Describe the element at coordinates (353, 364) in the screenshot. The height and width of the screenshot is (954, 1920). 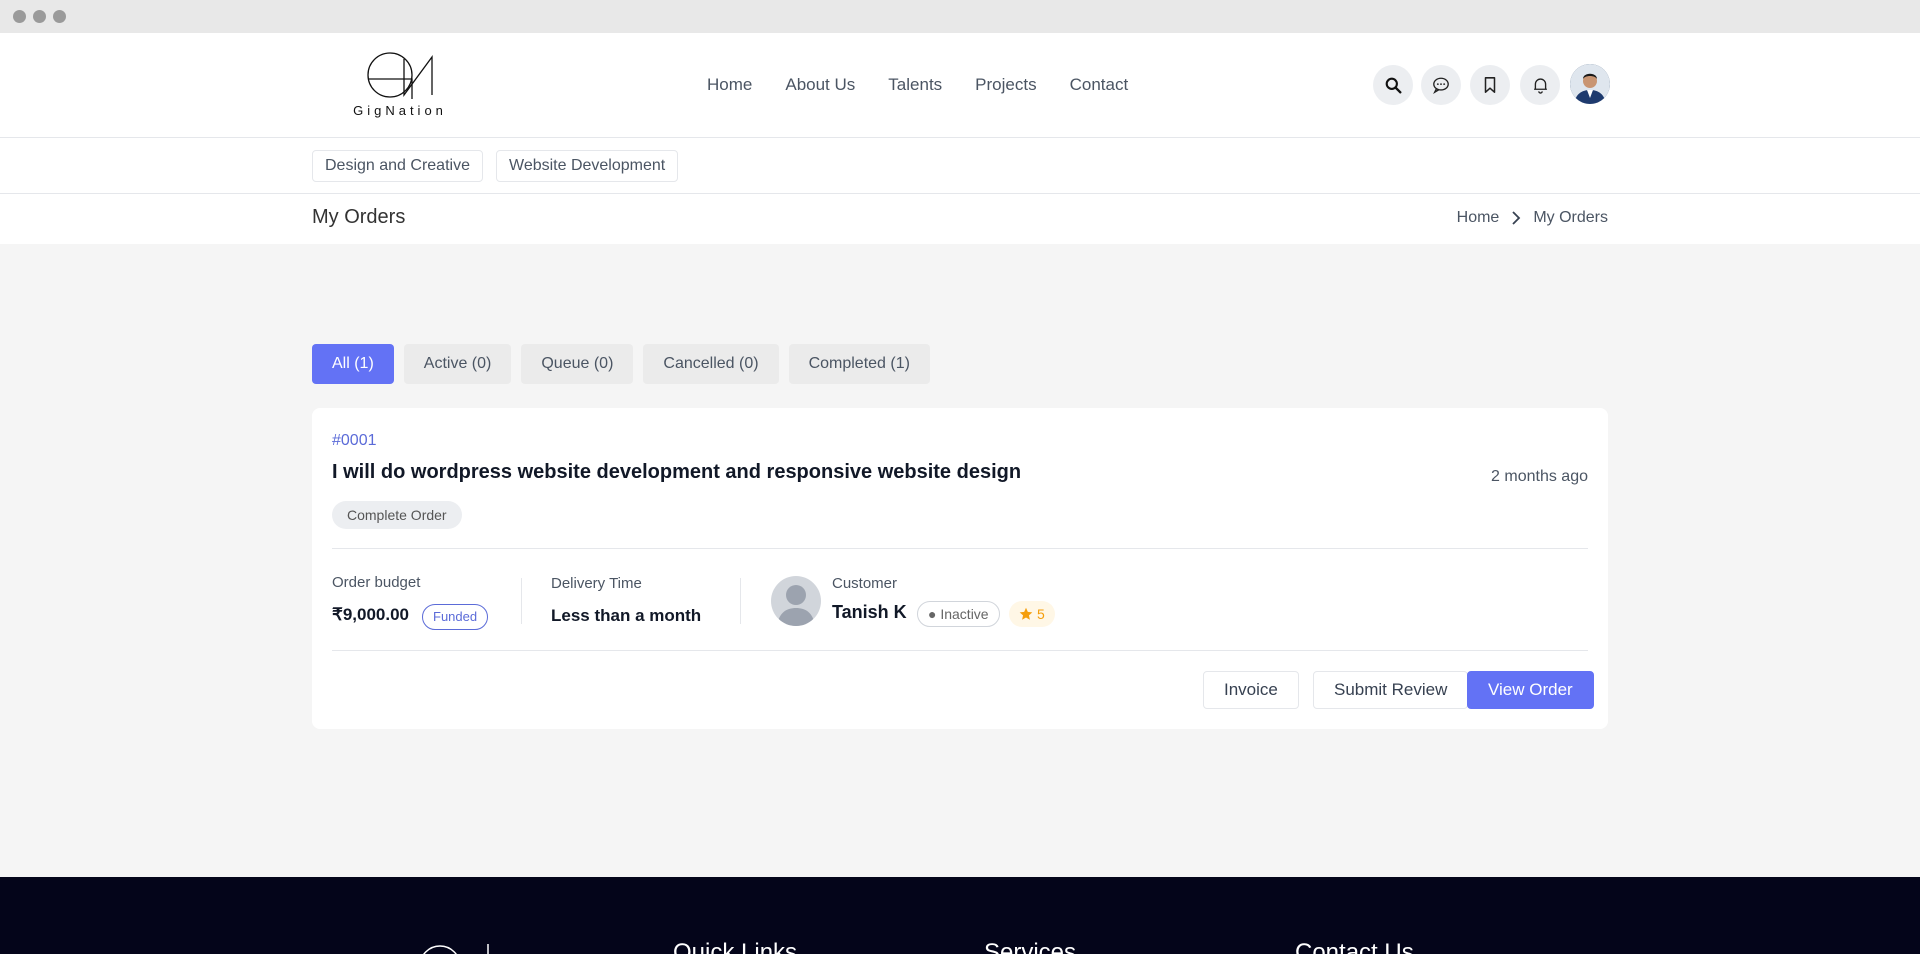
I see `tab-all: All (1)` at that location.